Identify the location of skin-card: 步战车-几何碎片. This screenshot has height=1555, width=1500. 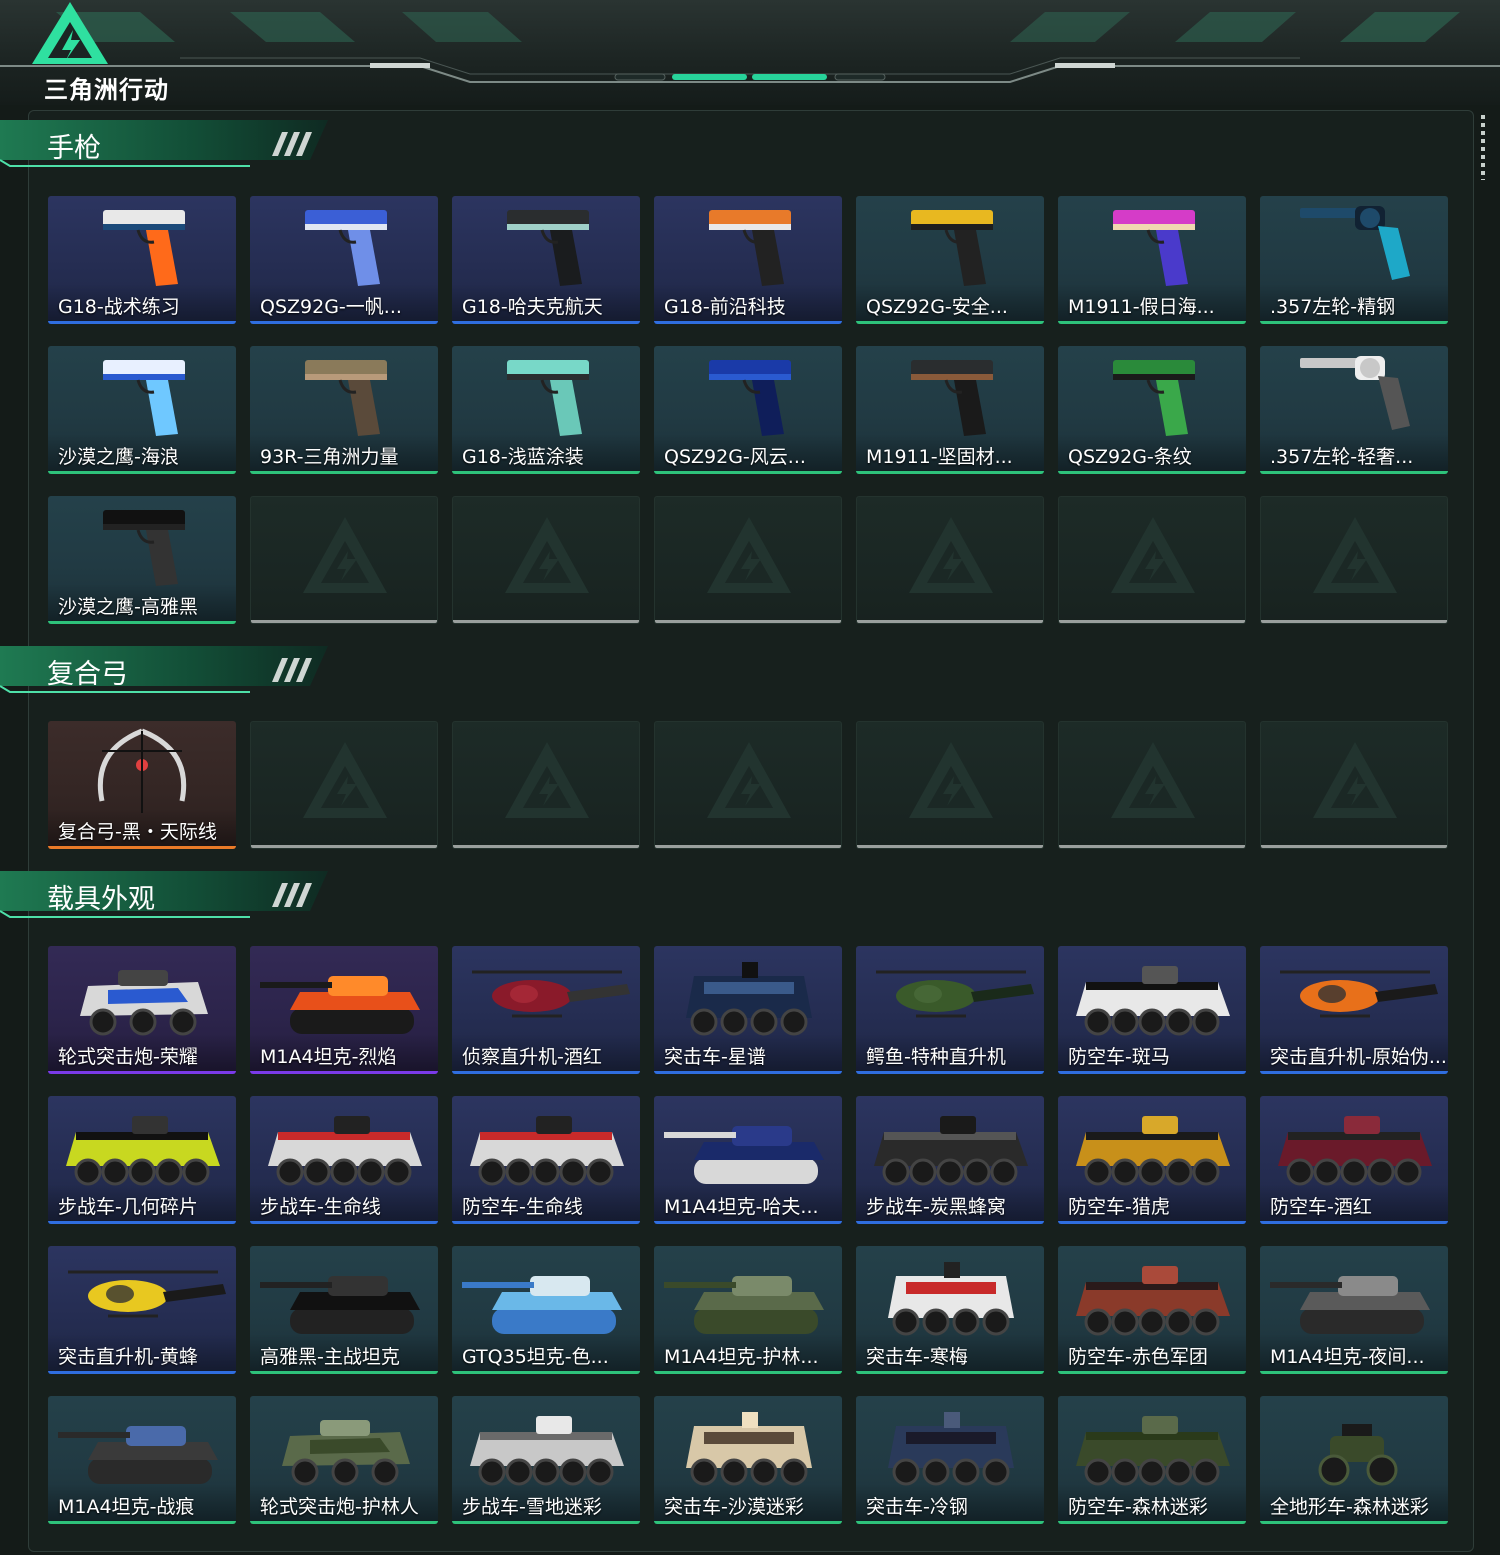
(142, 1160).